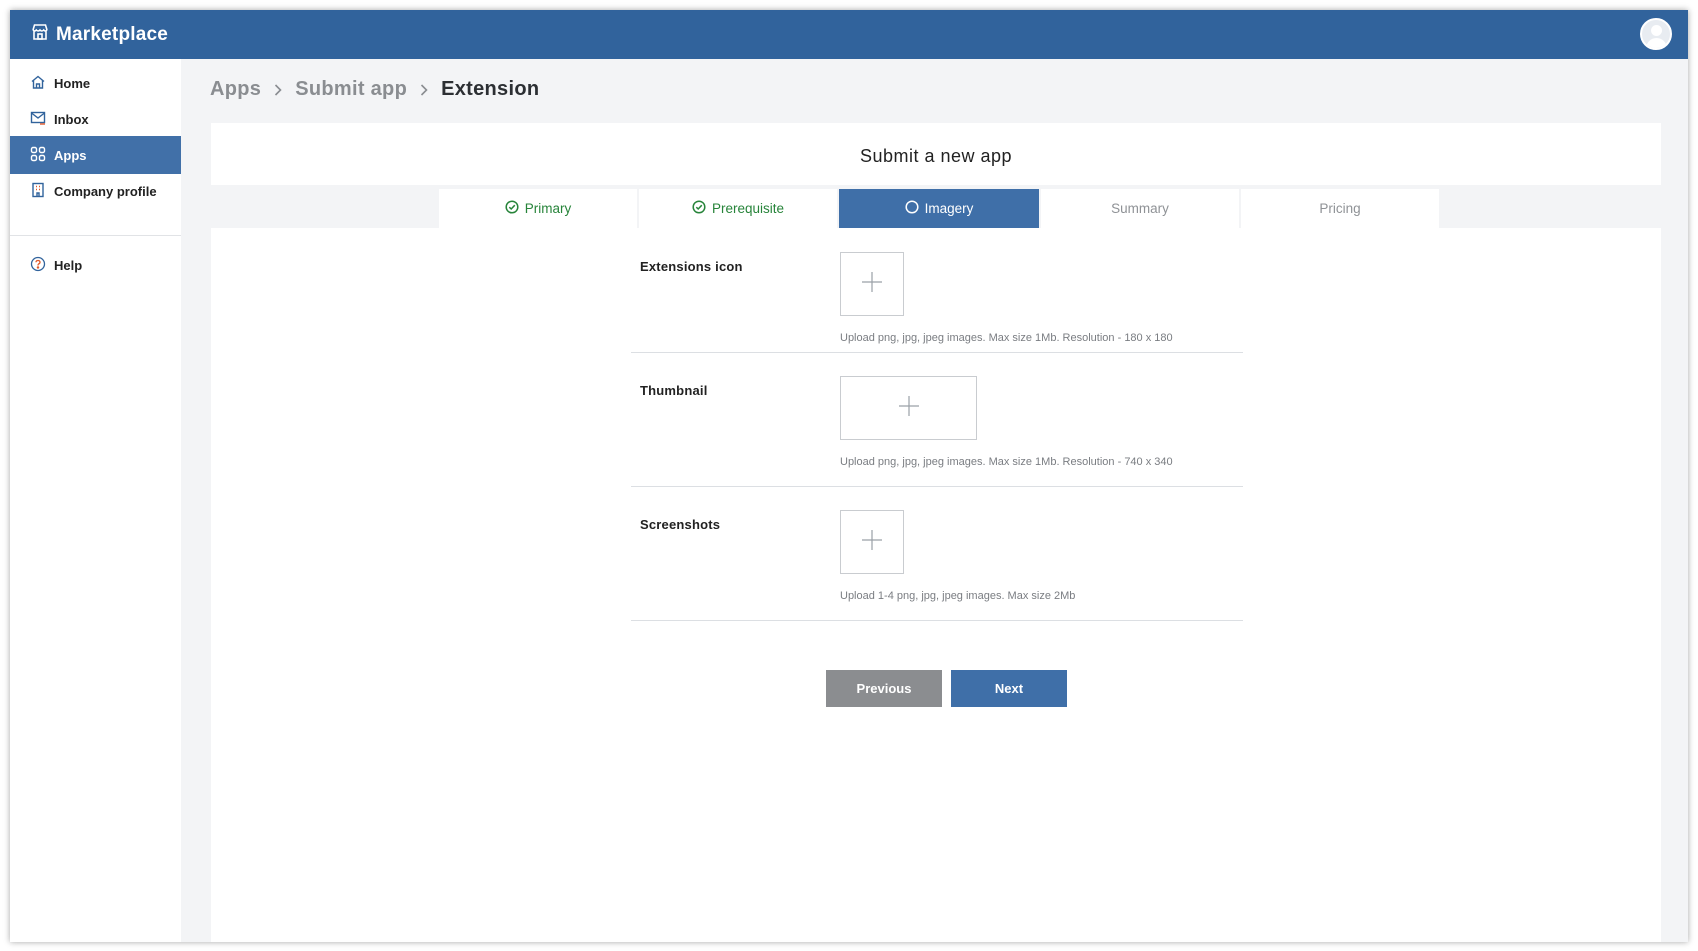 The width and height of the screenshot is (1698, 951). Describe the element at coordinates (42, 191) in the screenshot. I see `building-icon` at that location.